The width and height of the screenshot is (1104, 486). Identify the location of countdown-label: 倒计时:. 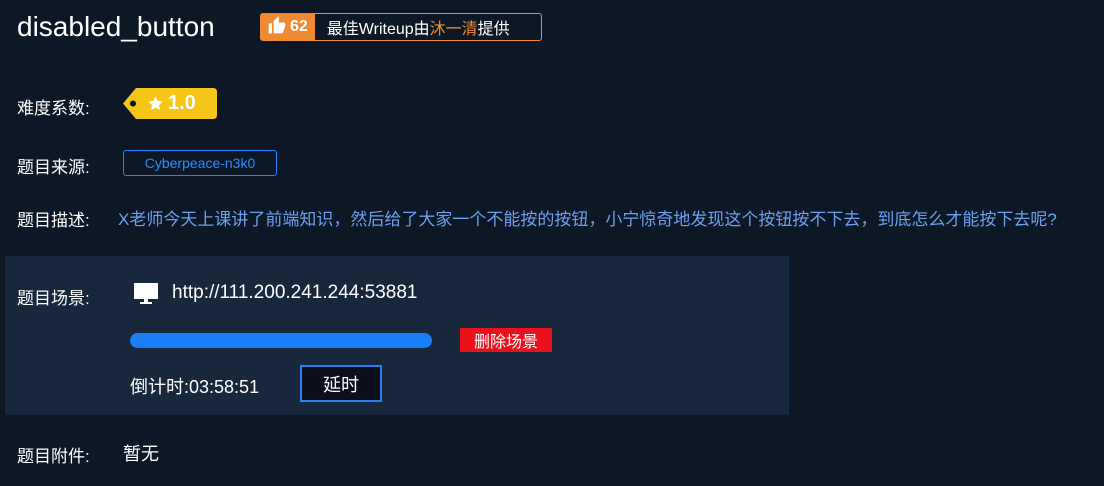
(160, 387).